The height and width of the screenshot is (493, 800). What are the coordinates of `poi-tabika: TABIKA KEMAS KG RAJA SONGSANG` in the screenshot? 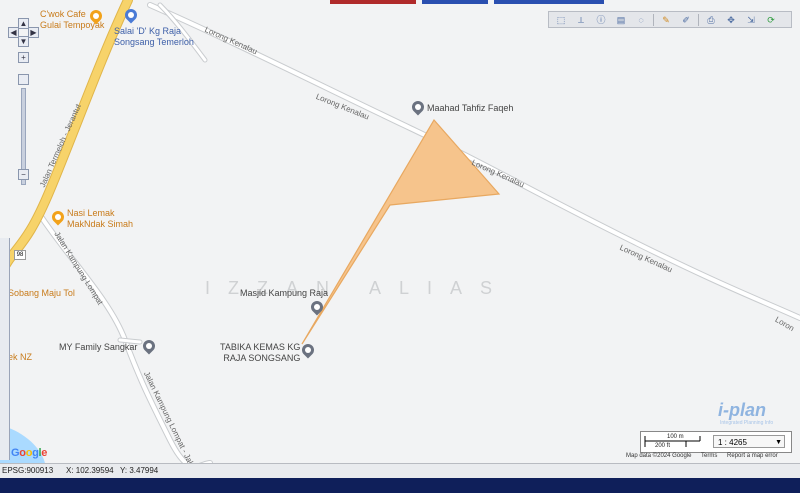 It's located at (260, 353).